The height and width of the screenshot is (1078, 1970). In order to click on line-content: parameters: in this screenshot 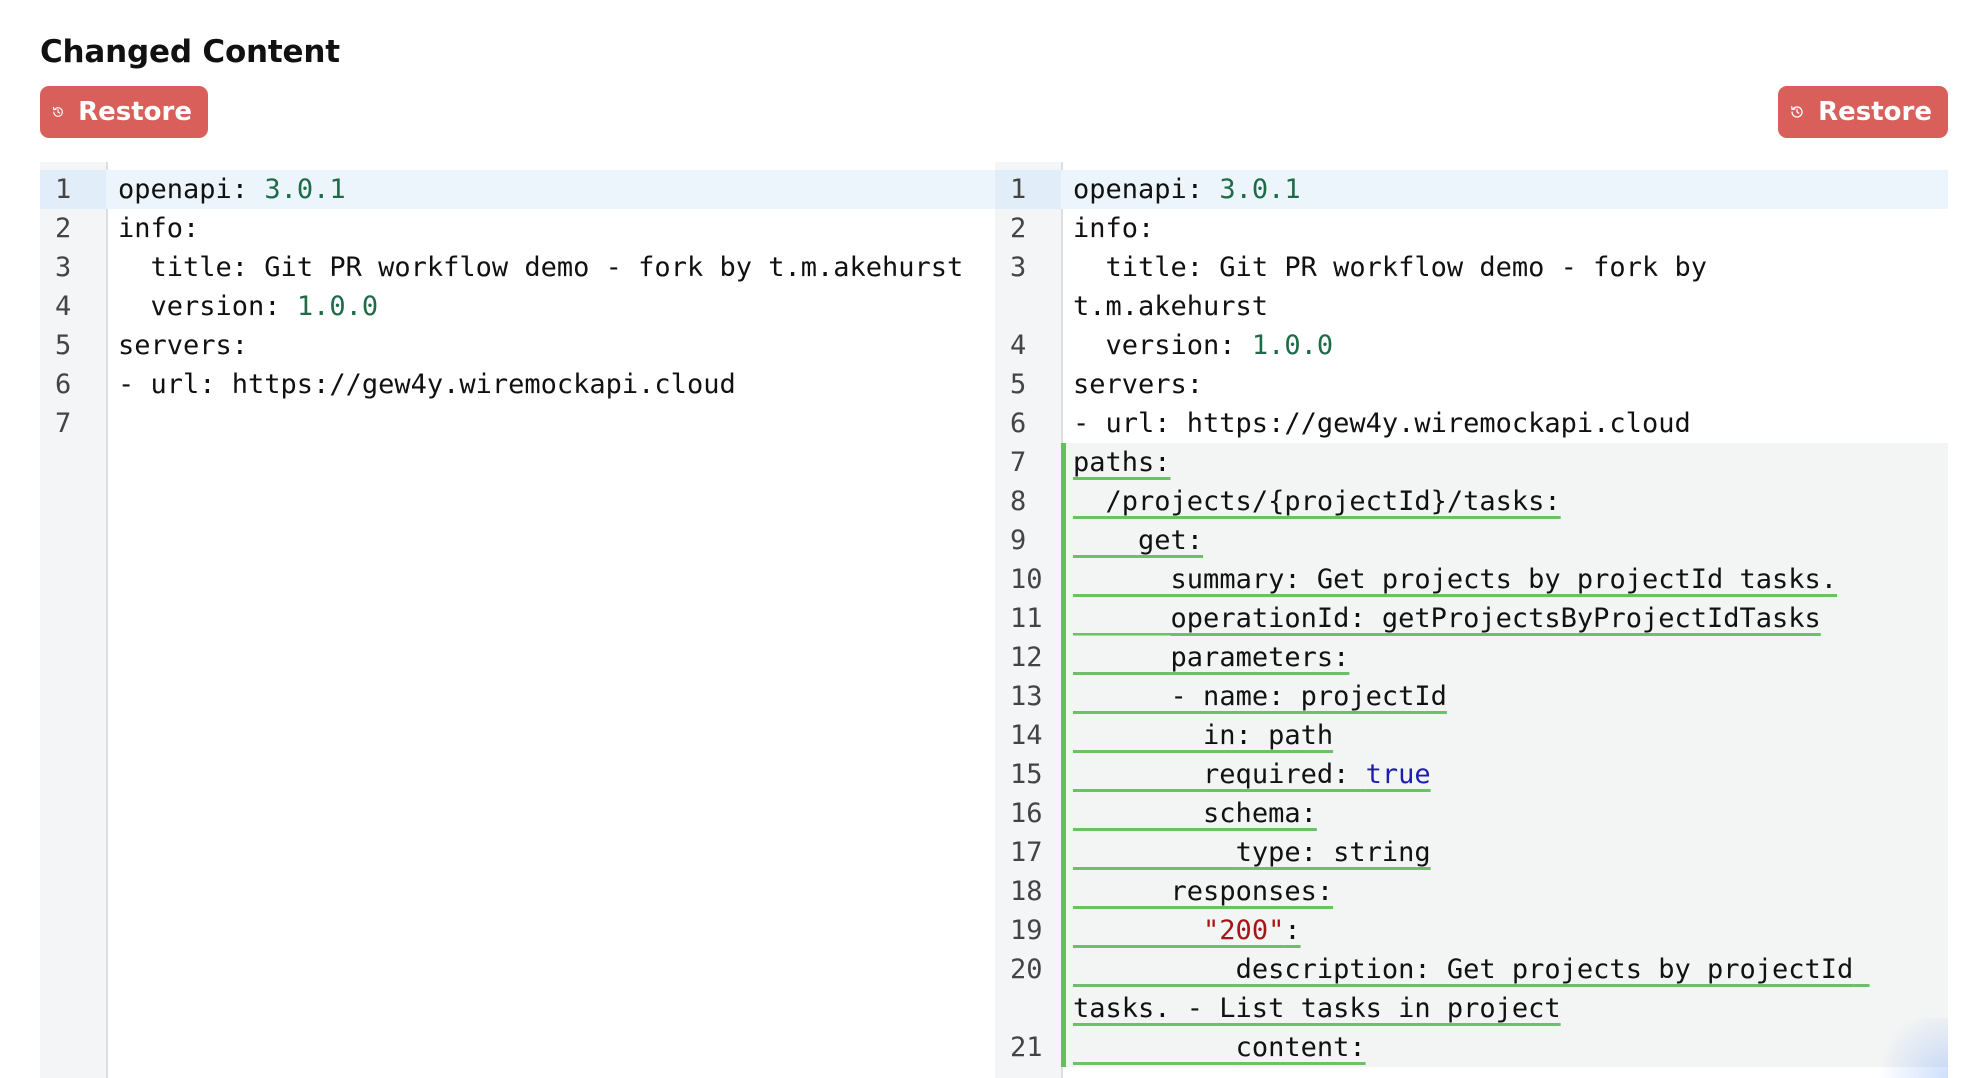, I will do `click(1211, 657)`.